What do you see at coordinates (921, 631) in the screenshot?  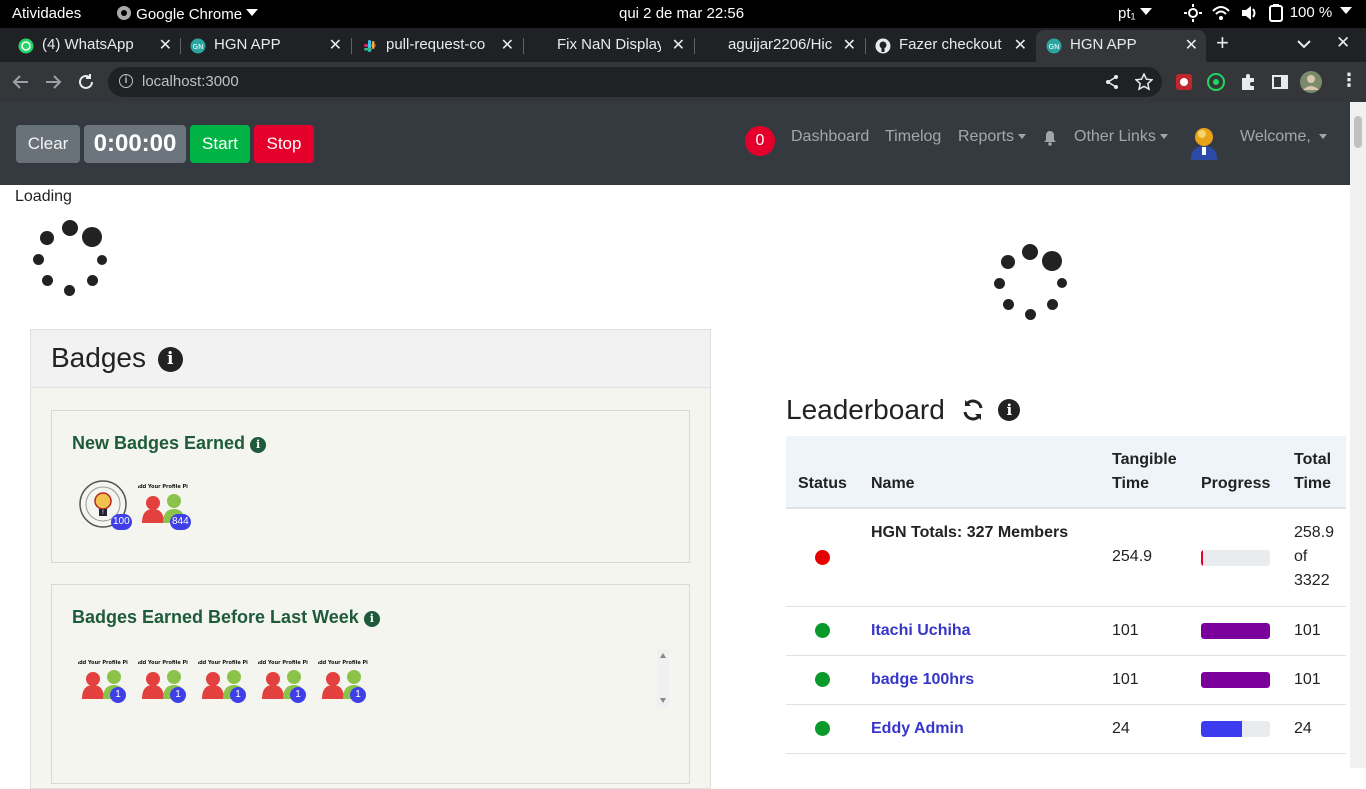 I see `member-name-link: Itachi Uchiha` at bounding box center [921, 631].